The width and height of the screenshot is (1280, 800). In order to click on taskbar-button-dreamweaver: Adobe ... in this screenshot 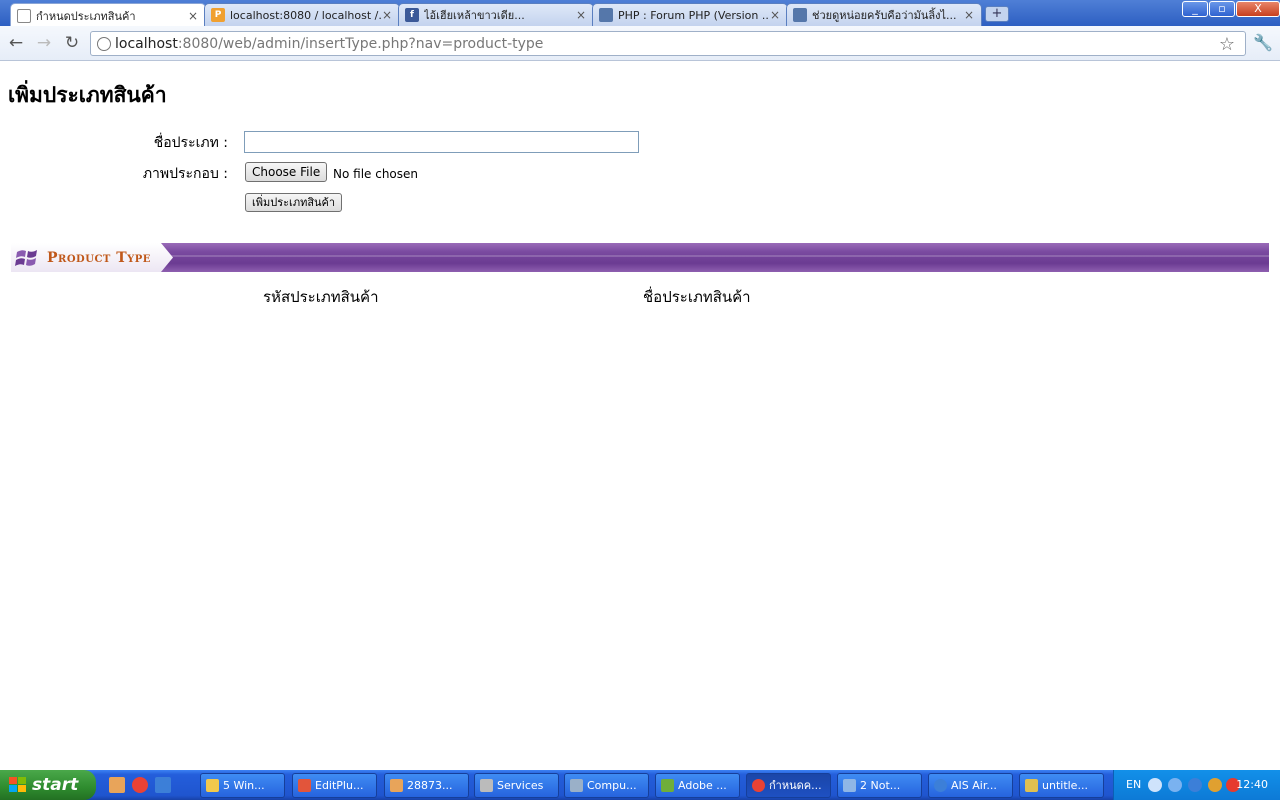, I will do `click(697, 785)`.